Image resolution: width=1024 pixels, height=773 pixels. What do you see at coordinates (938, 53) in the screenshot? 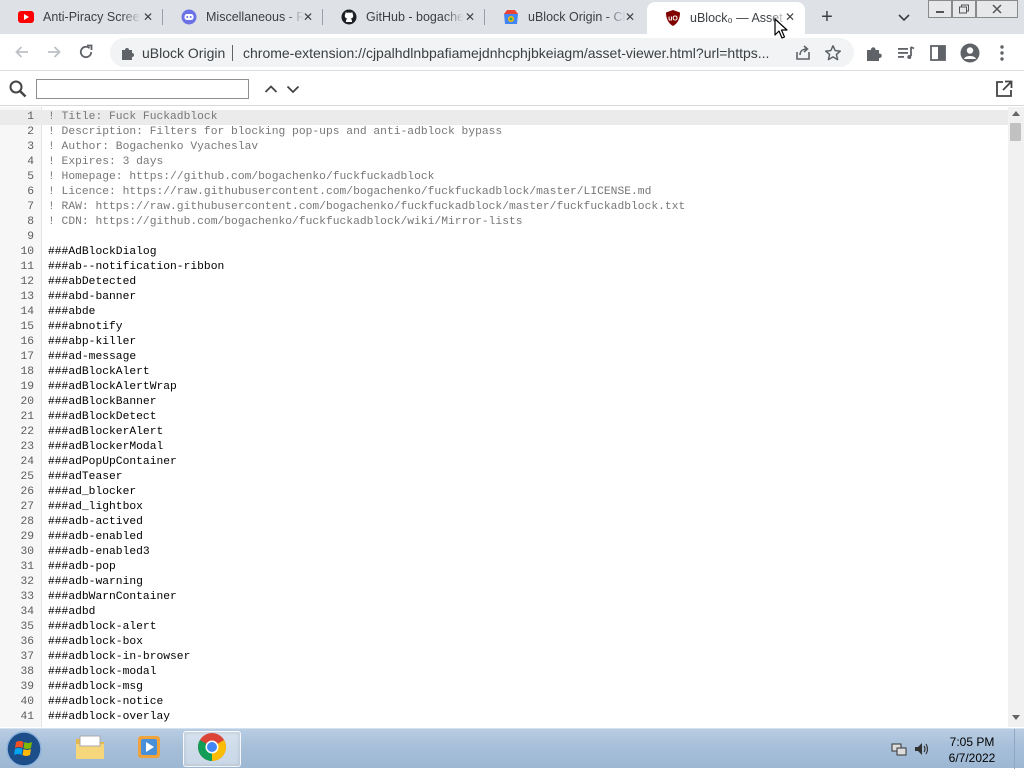
I see `side-panel-icon` at bounding box center [938, 53].